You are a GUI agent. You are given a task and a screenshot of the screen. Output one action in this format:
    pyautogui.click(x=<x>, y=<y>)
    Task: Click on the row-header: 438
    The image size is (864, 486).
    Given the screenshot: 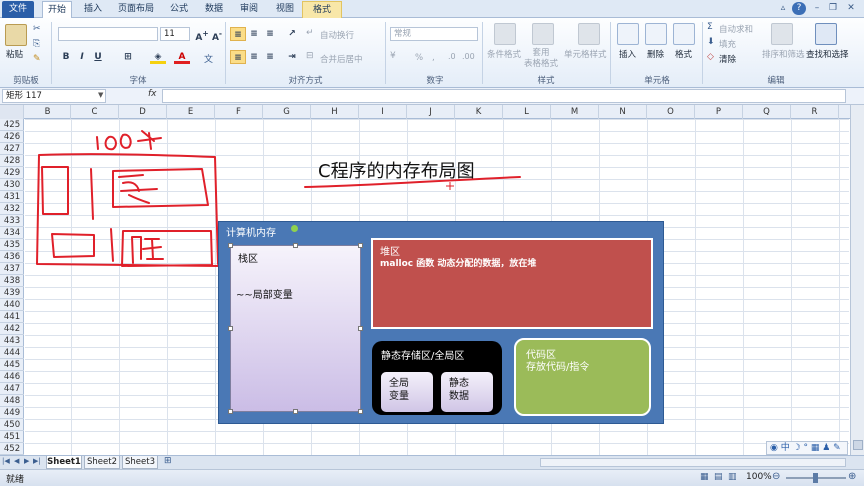 What is the action you would take?
    pyautogui.click(x=12, y=281)
    